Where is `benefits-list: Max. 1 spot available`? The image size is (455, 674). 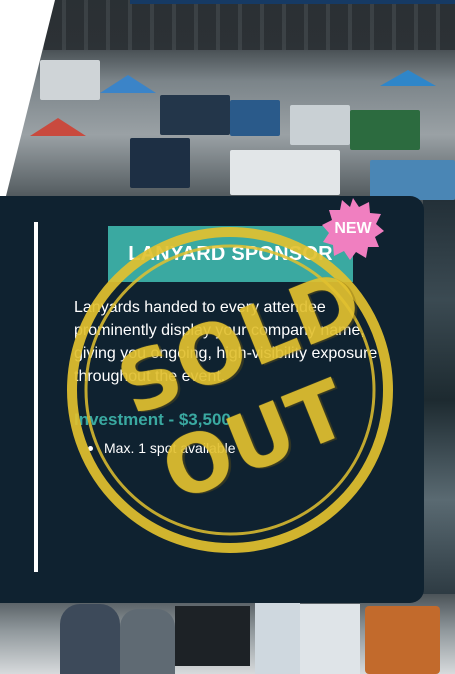
benefits-list: Max. 1 spot available is located at coordinates (162, 448).